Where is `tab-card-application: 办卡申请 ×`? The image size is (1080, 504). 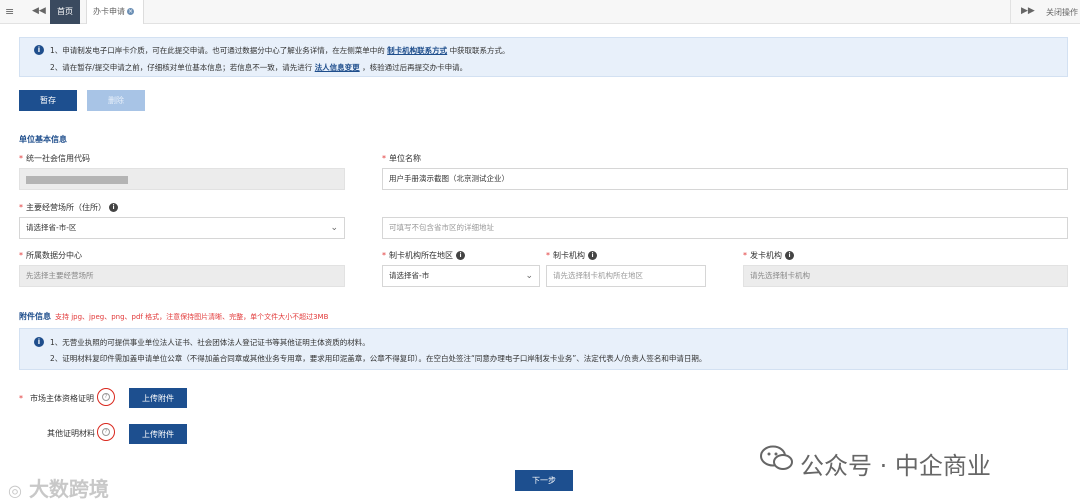
tab-card-application: 办卡申请 × is located at coordinates (115, 12).